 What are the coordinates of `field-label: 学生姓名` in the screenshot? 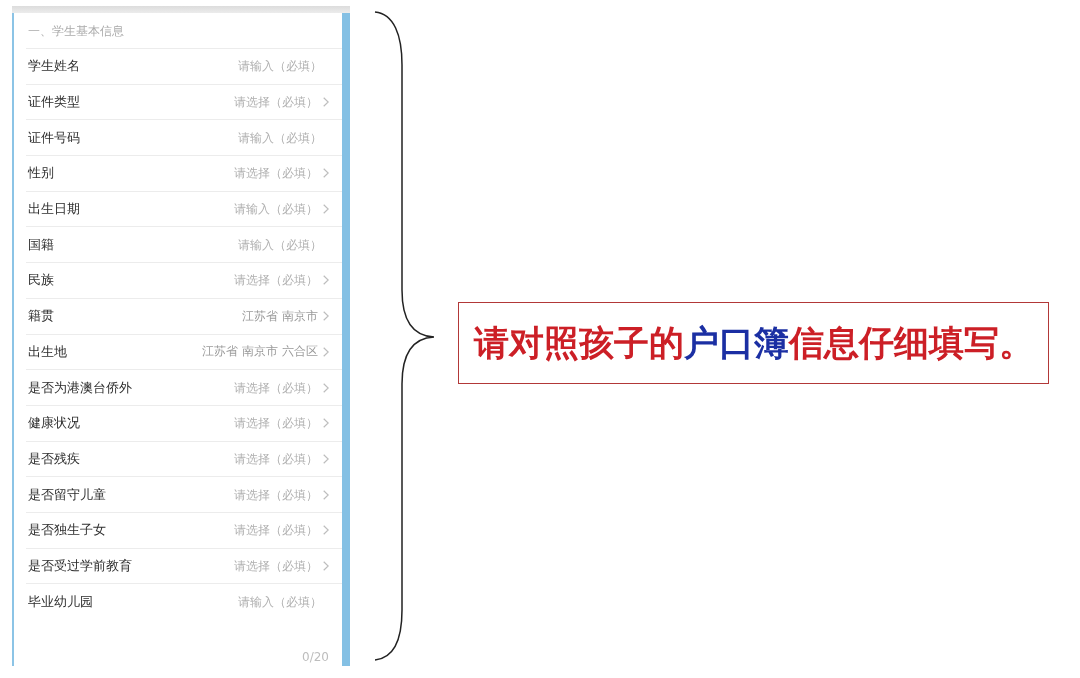 It's located at (54, 66).